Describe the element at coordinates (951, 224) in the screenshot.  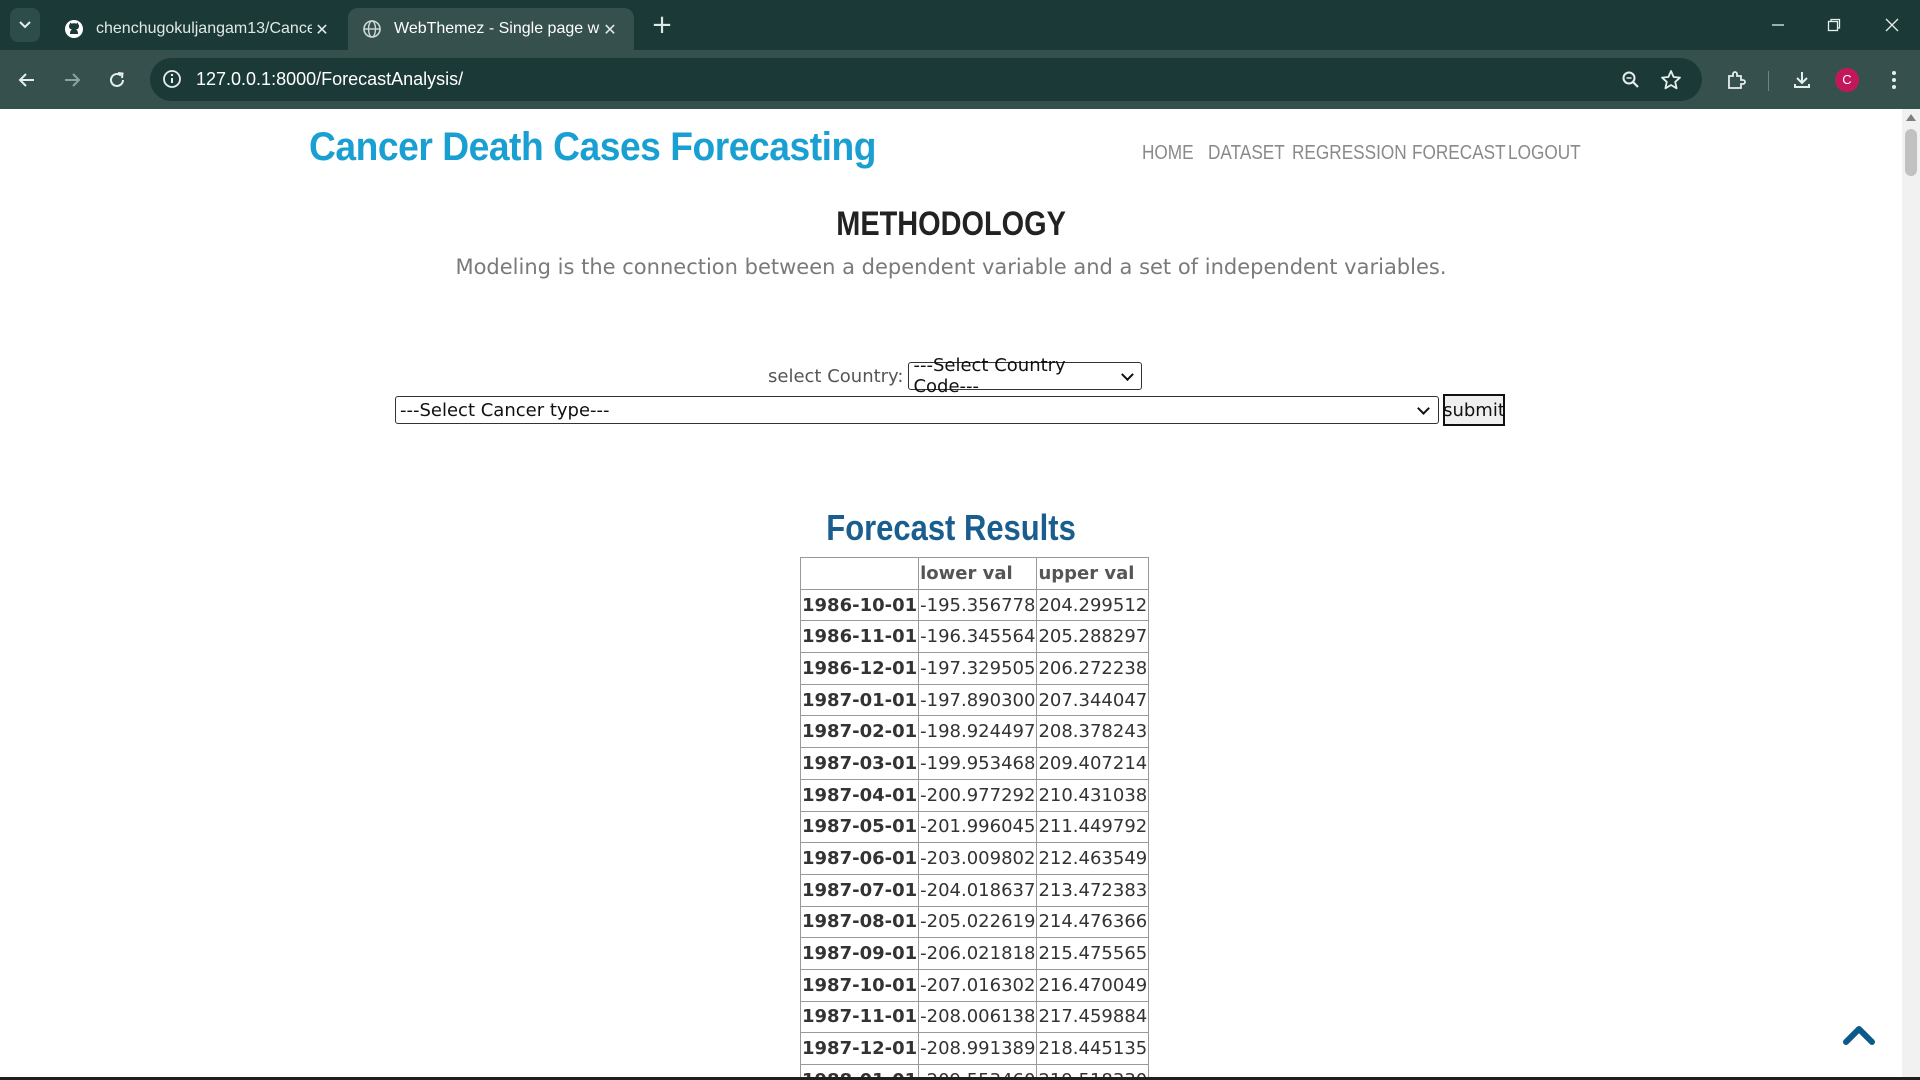
I see `section-title: METHODOLOGY` at that location.